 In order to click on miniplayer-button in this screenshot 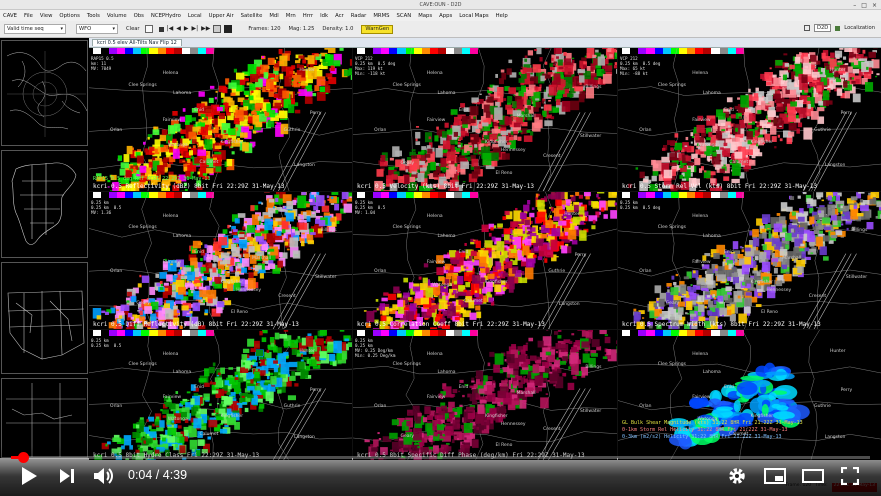, I will do `click(775, 476)`.